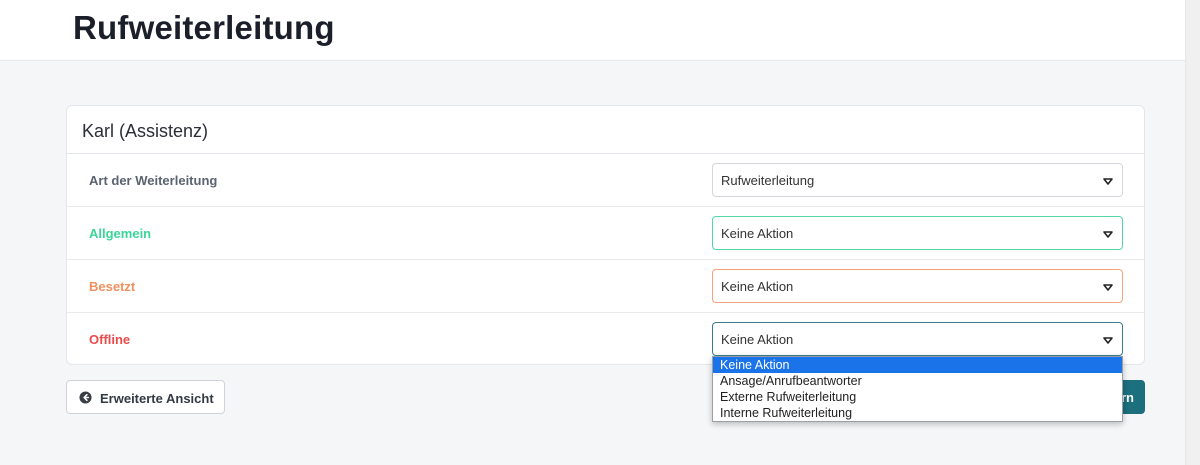 This screenshot has height=465, width=1200. I want to click on busy-select: Keine Aktion, so click(917, 286).